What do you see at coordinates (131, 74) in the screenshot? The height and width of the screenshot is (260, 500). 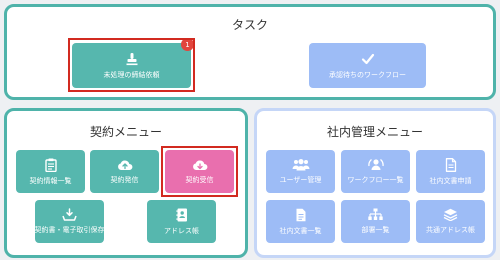 I see `pending-signing-requests-label: 未処理の締結依頼` at bounding box center [131, 74].